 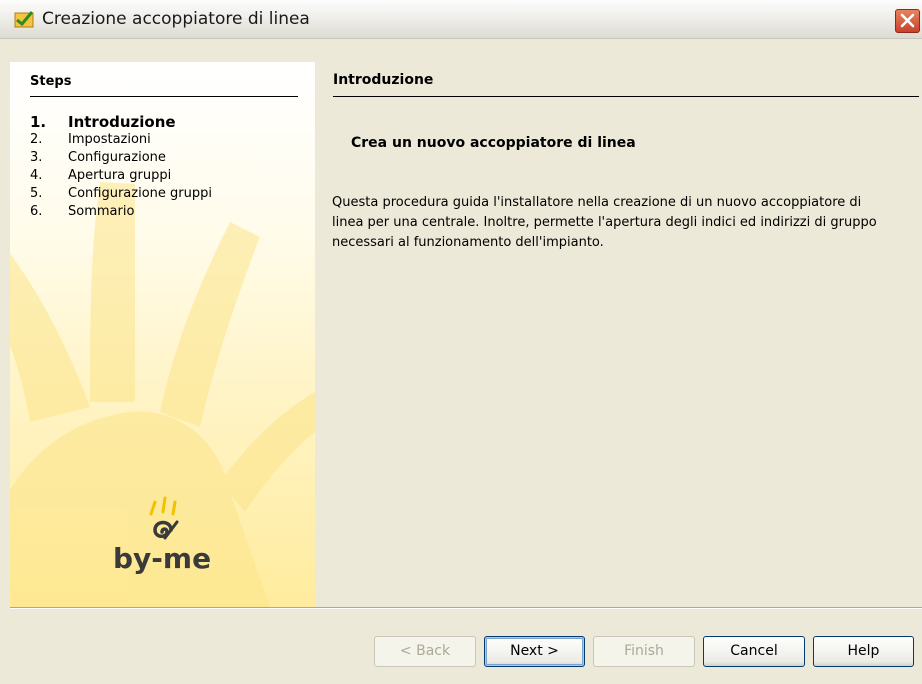 What do you see at coordinates (117, 157) in the screenshot?
I see `step-label: Configurazione` at bounding box center [117, 157].